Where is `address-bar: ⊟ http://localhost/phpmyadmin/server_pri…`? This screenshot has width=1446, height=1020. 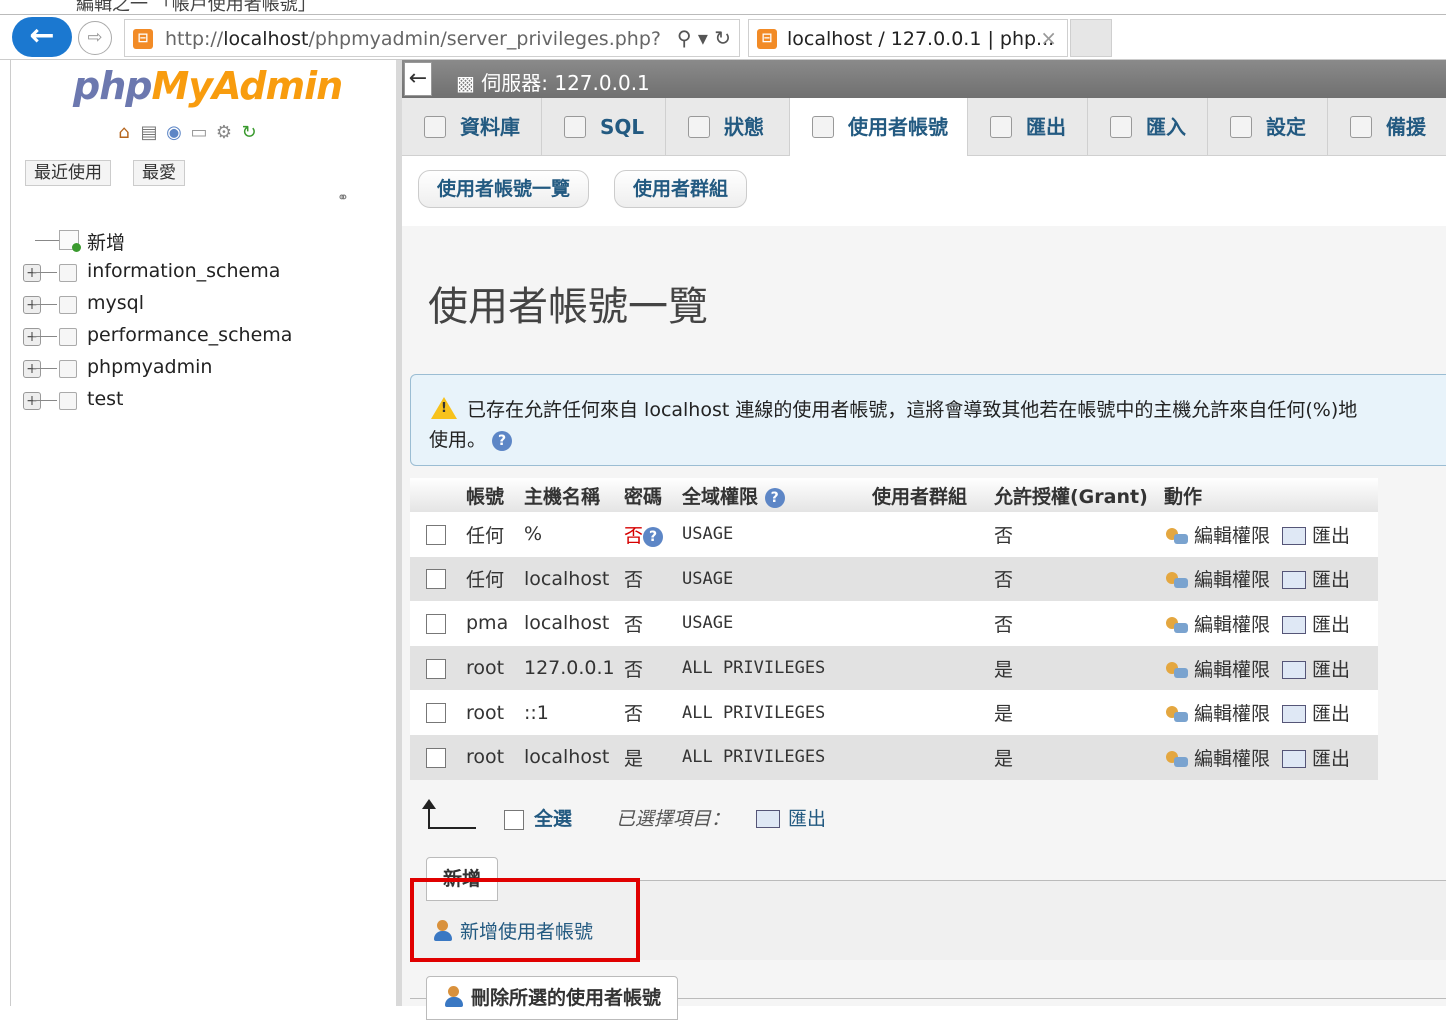
address-bar: ⊟ http://localhost/phpmyadmin/server_pri… is located at coordinates (432, 38).